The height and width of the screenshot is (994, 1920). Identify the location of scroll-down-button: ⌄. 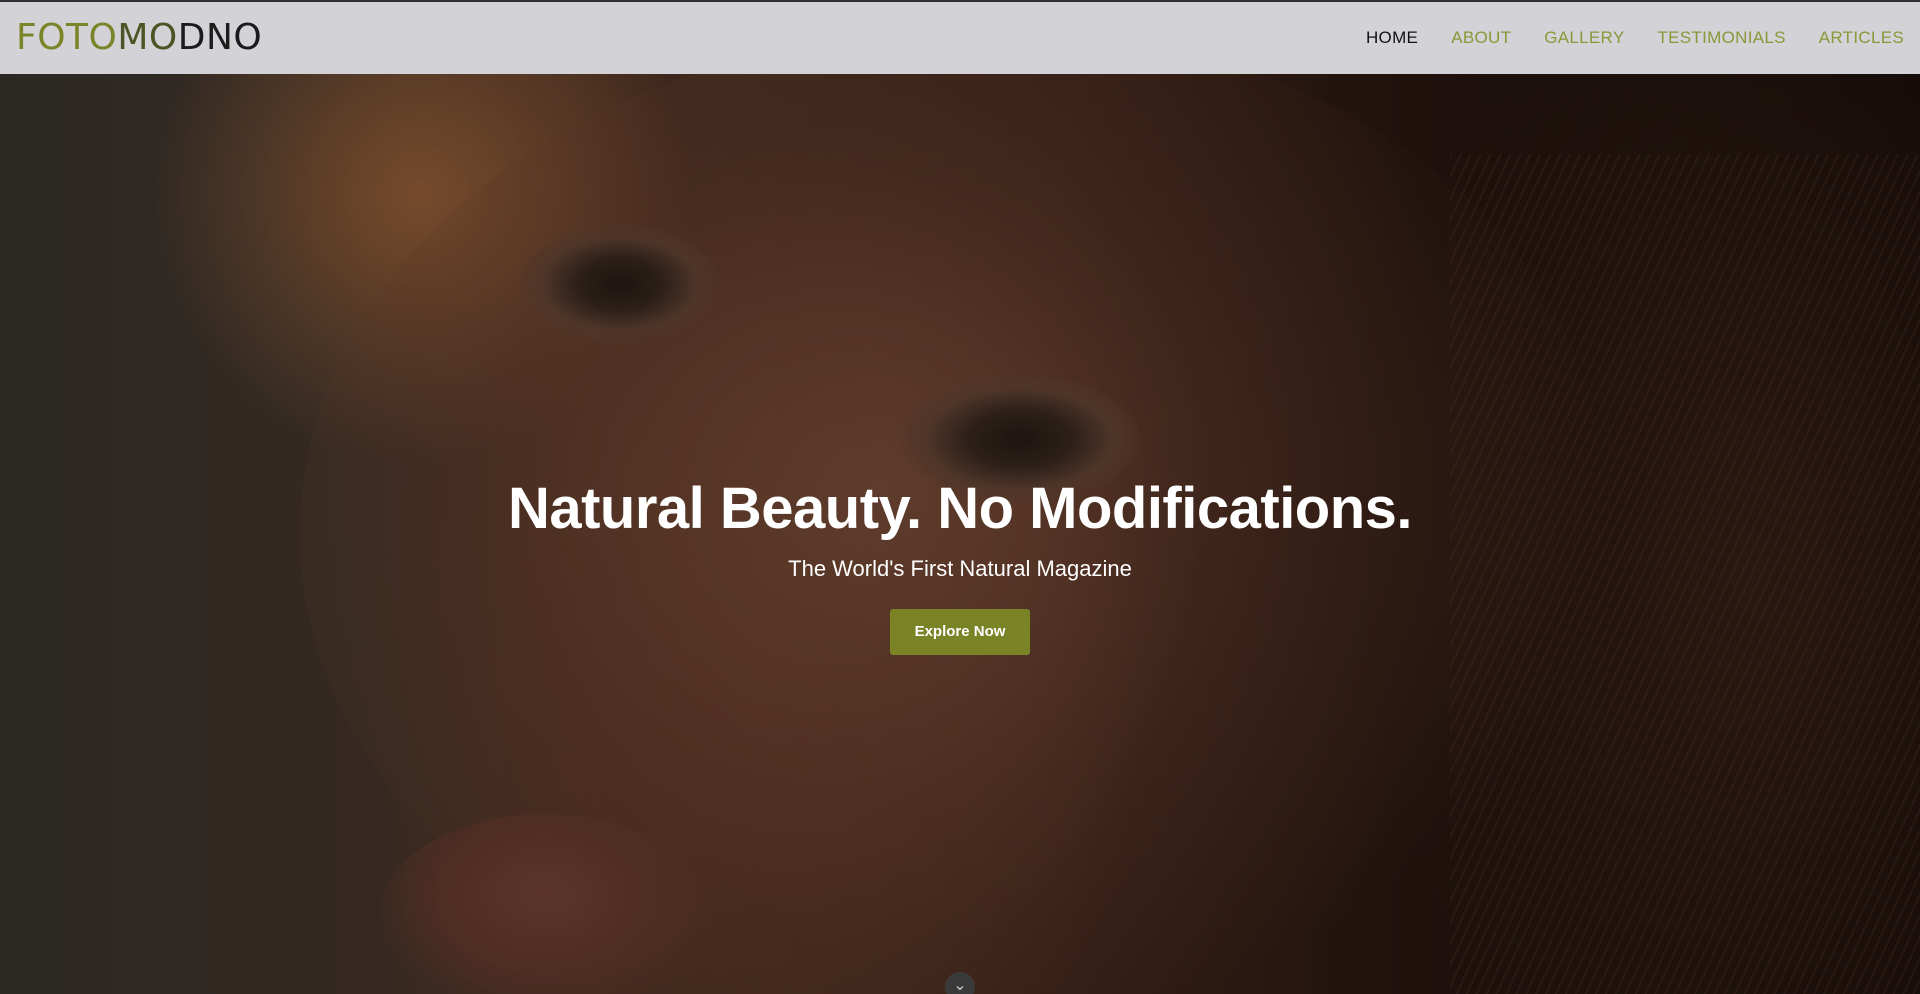
(960, 983).